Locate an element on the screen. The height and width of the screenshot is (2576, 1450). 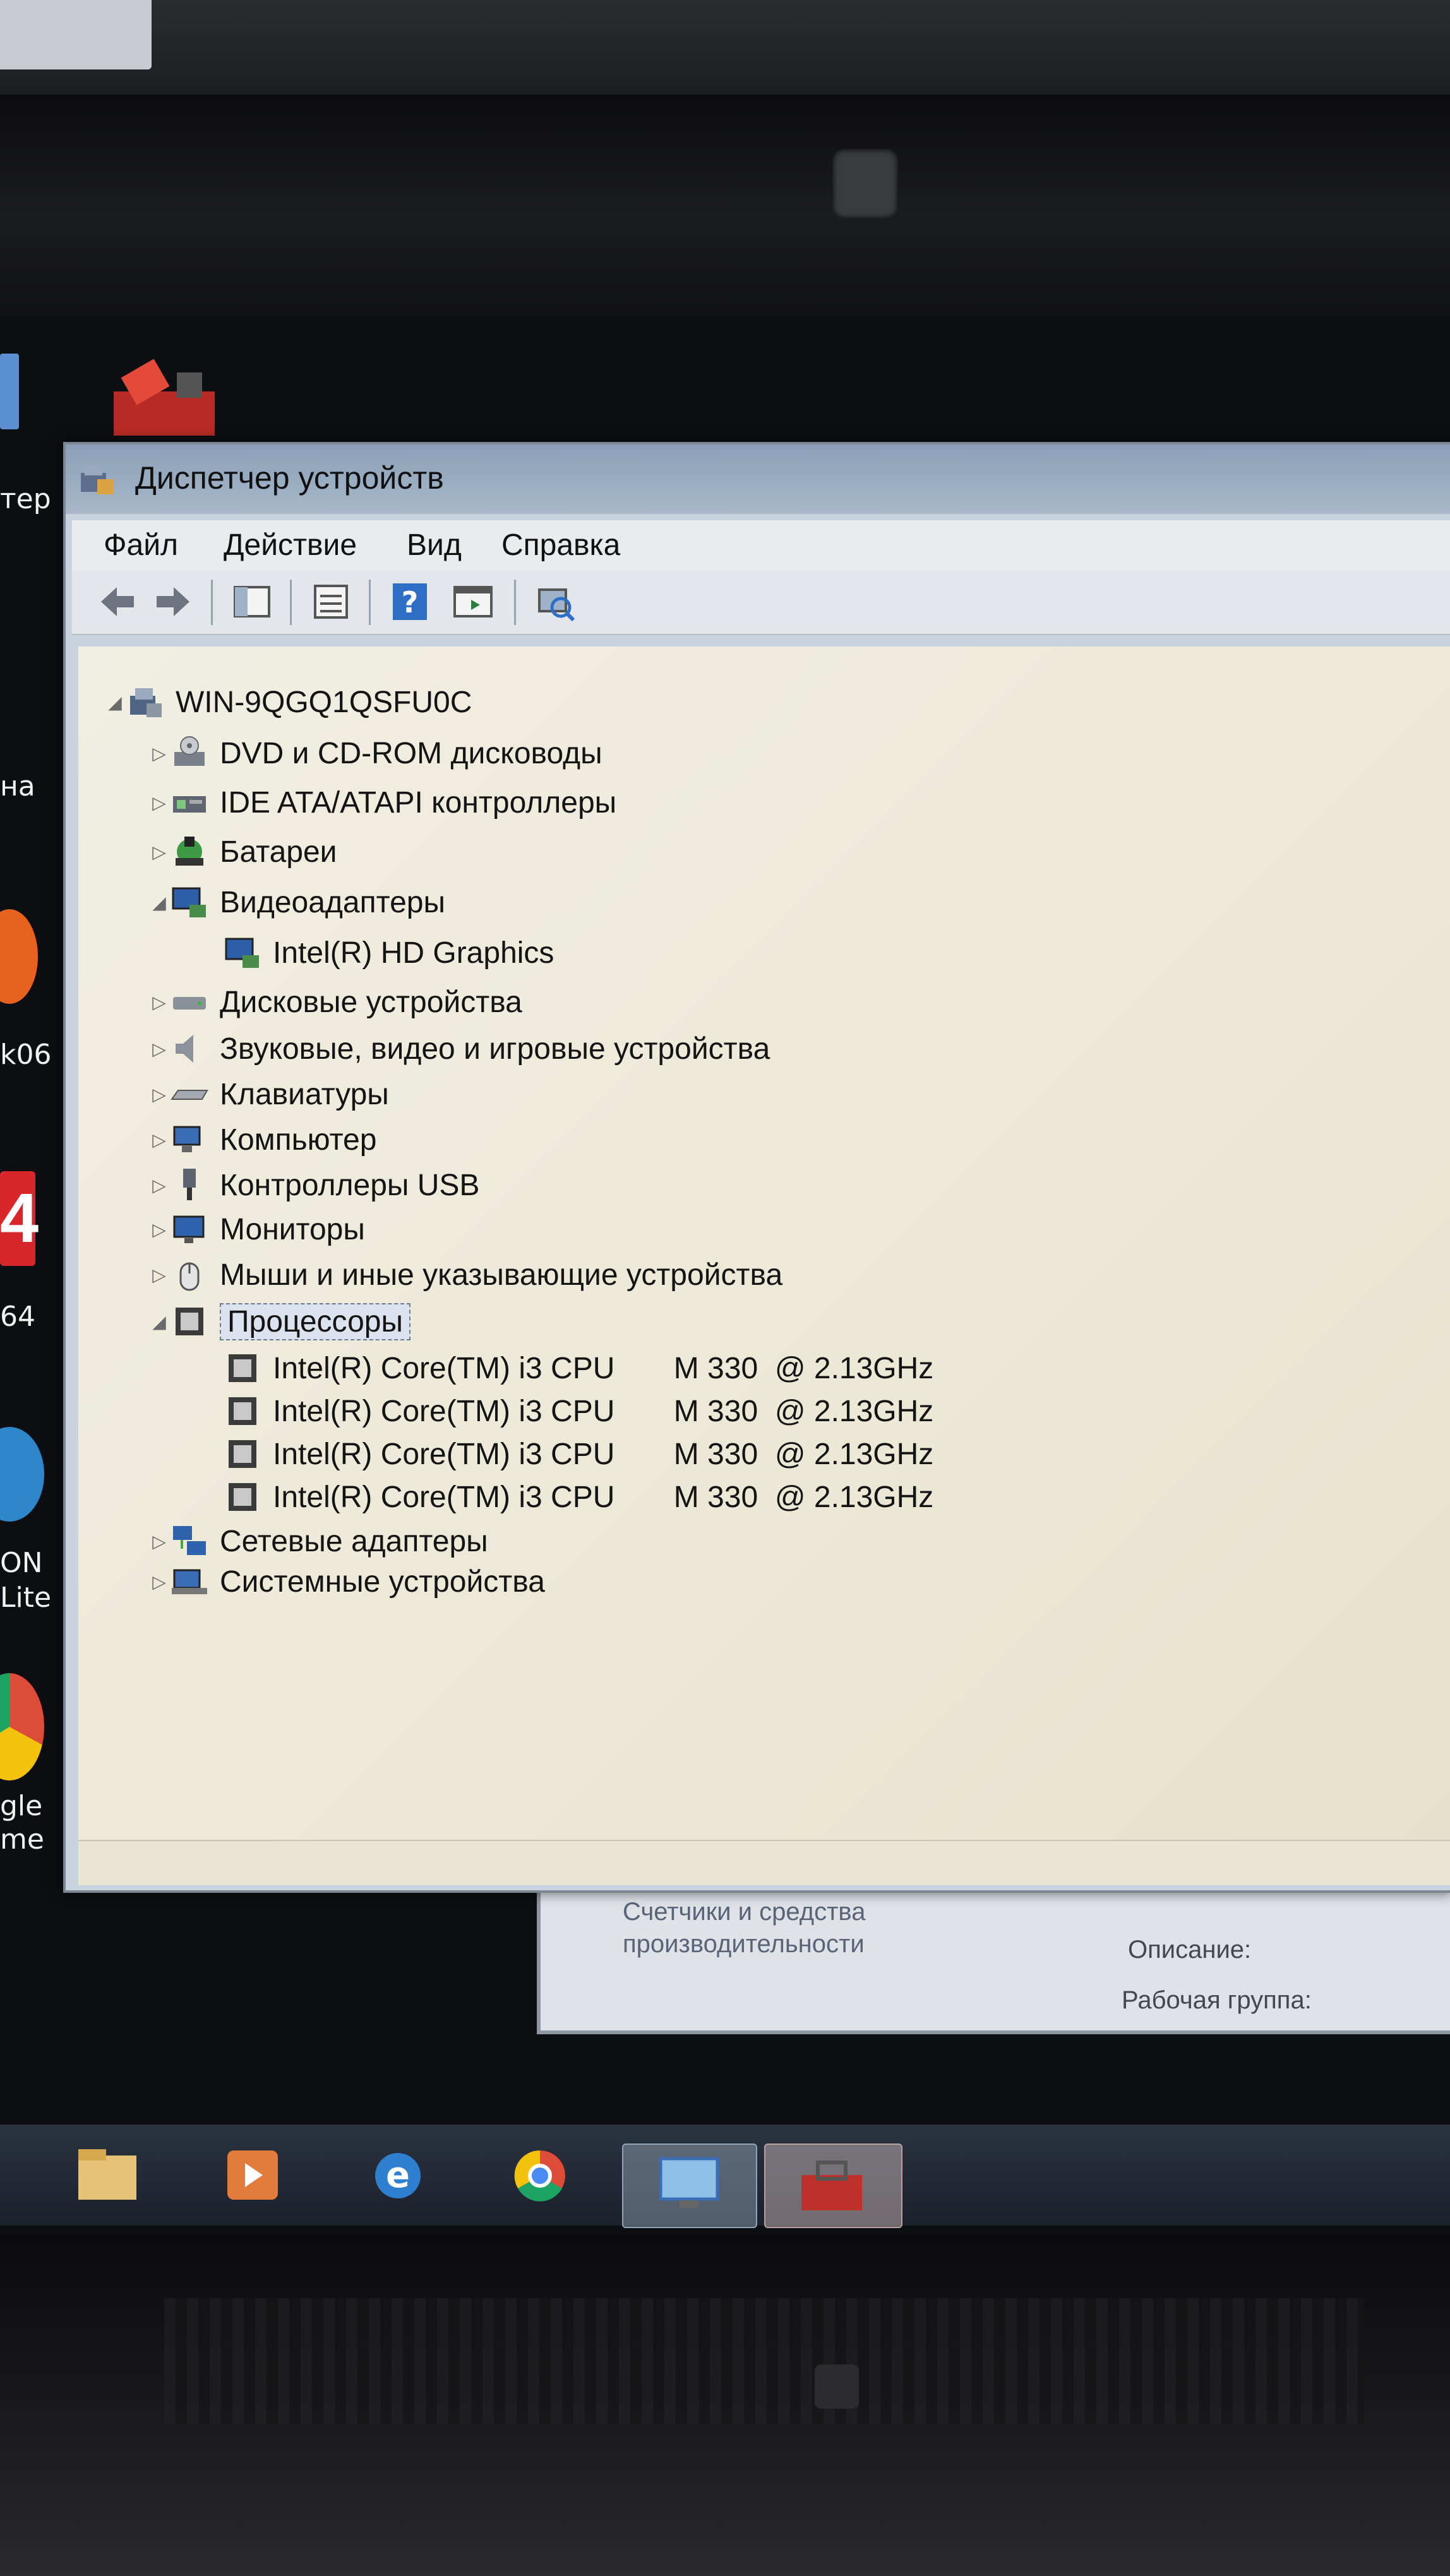
menu-action: Действие is located at coordinates (290, 545).